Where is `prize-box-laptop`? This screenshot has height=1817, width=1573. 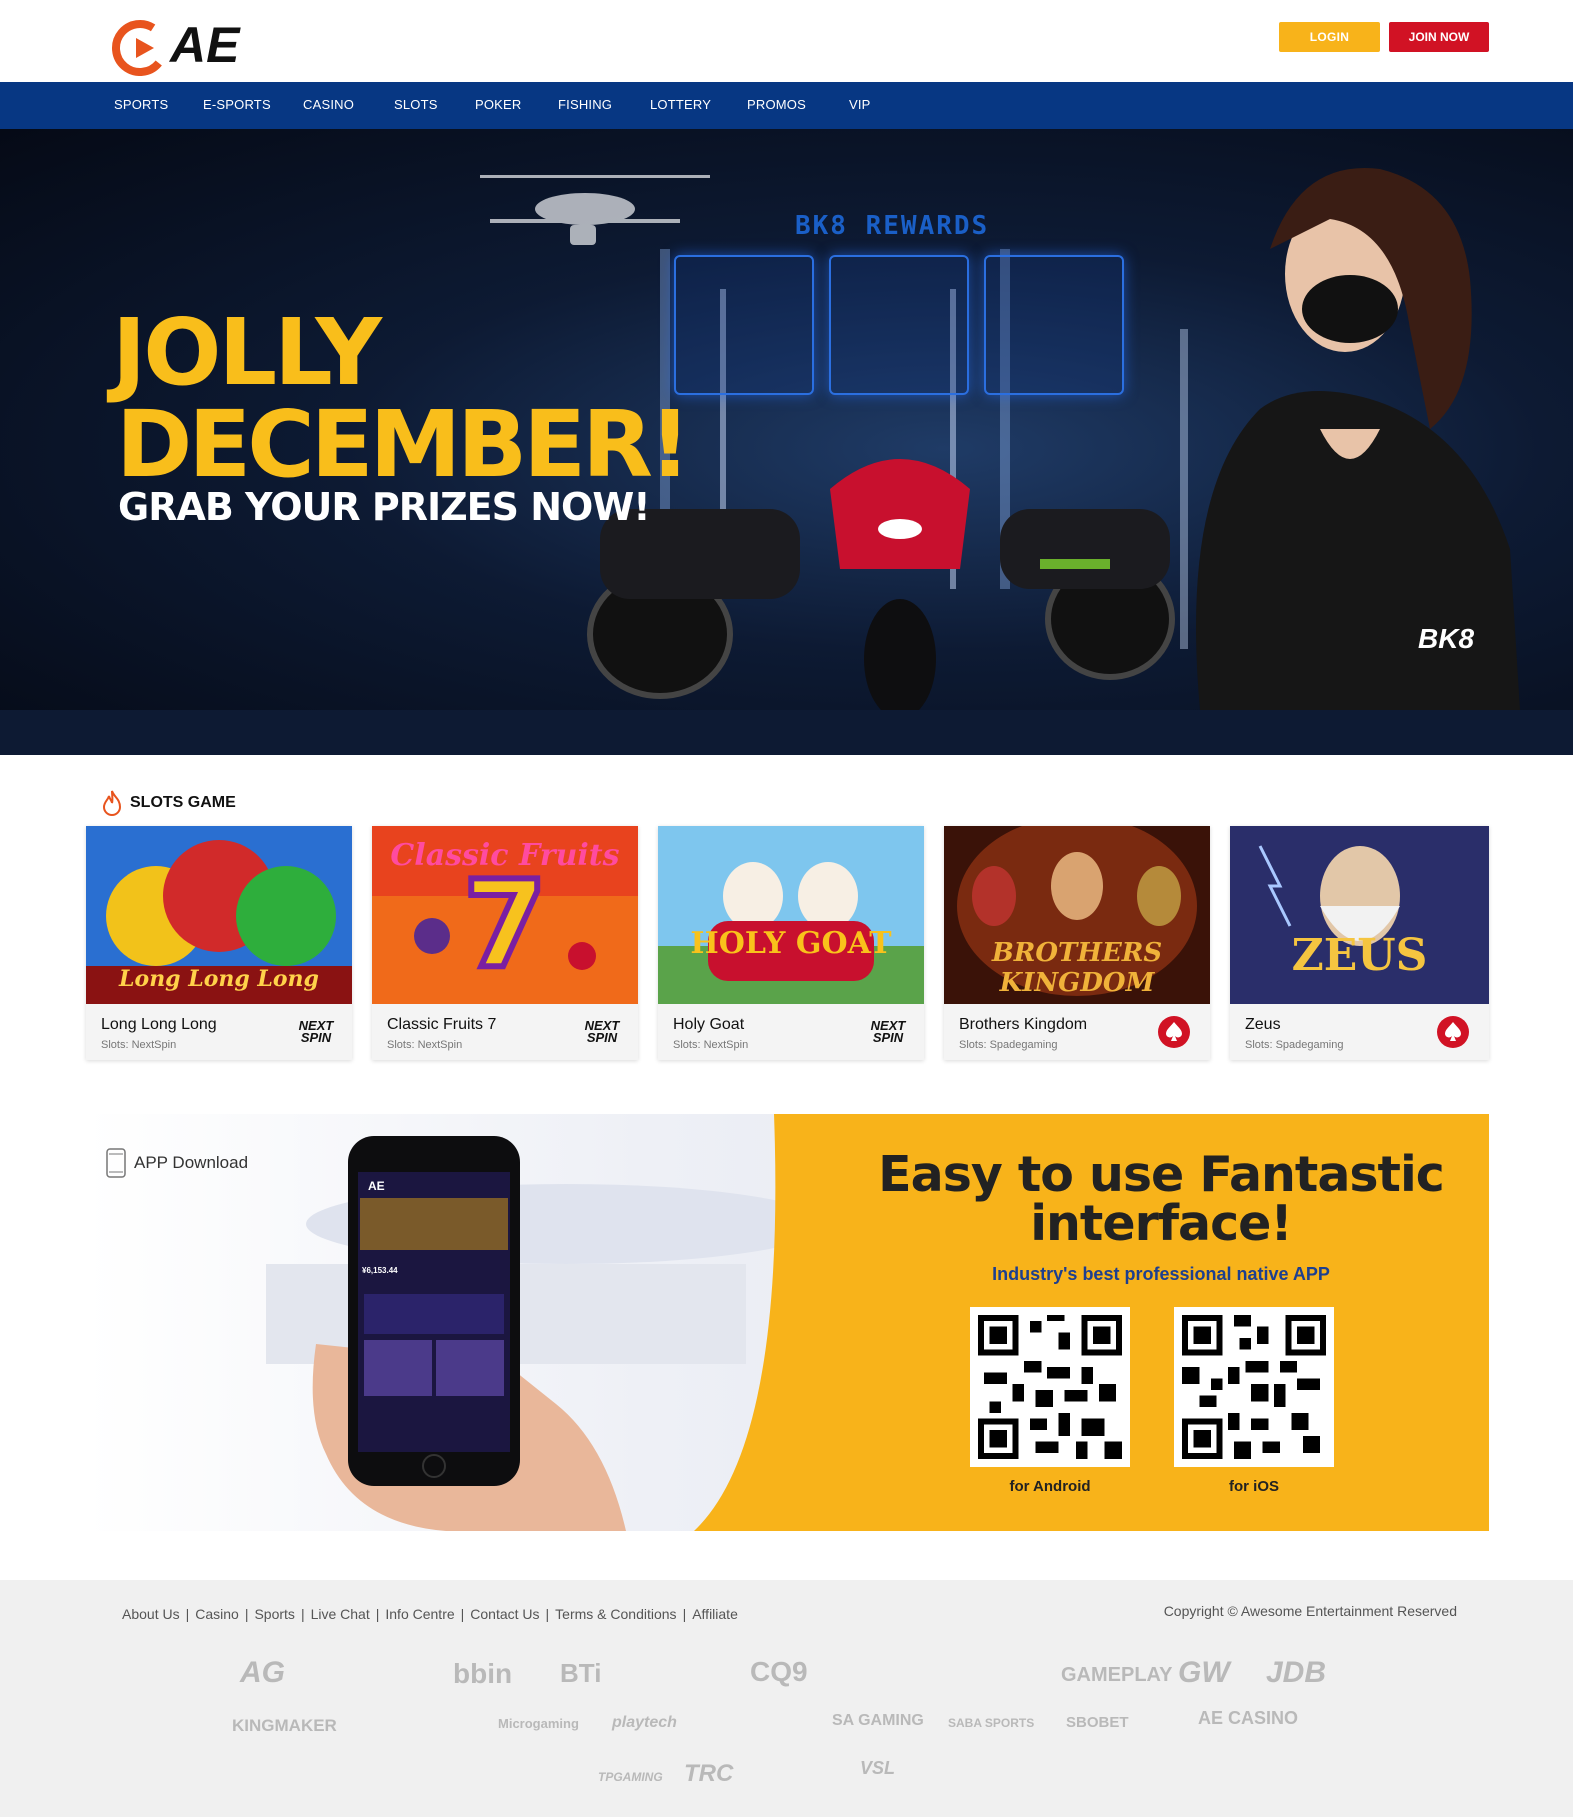 prize-box-laptop is located at coordinates (899, 325).